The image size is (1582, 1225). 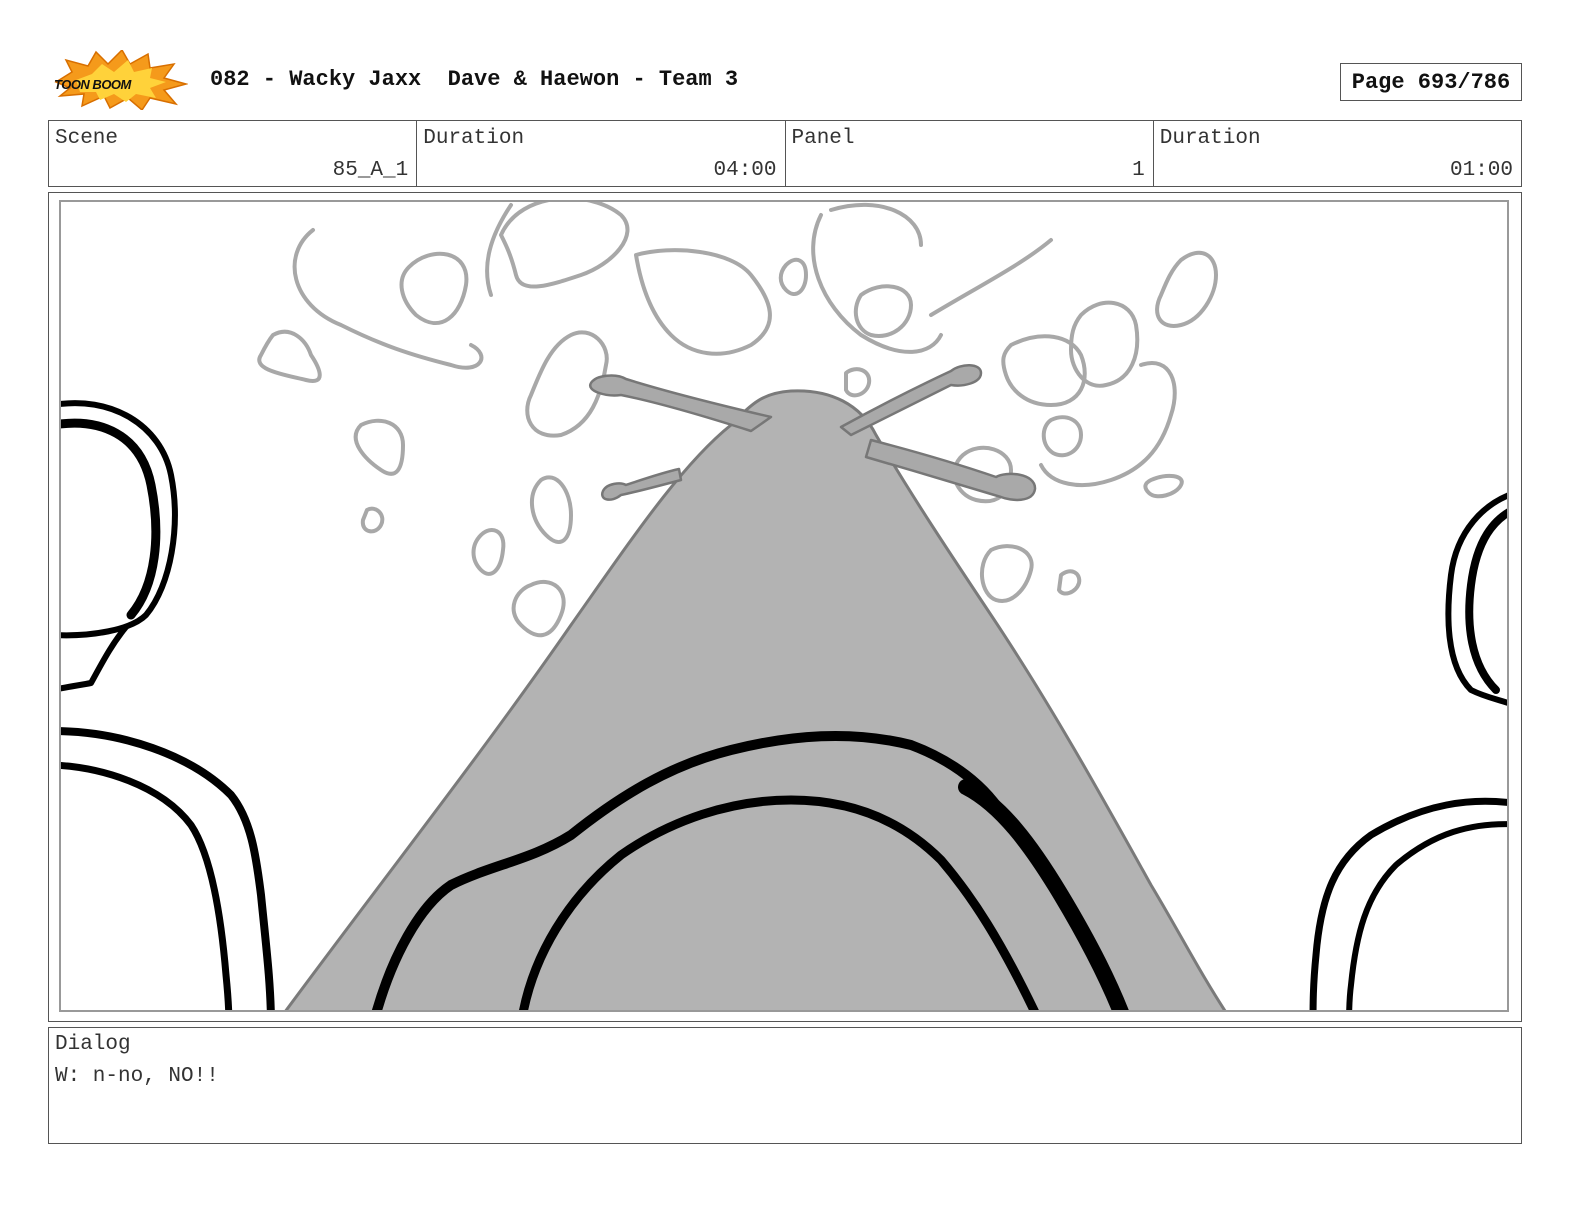 What do you see at coordinates (137, 1076) in the screenshot?
I see `dialog-text: W: n-no, NO!!` at bounding box center [137, 1076].